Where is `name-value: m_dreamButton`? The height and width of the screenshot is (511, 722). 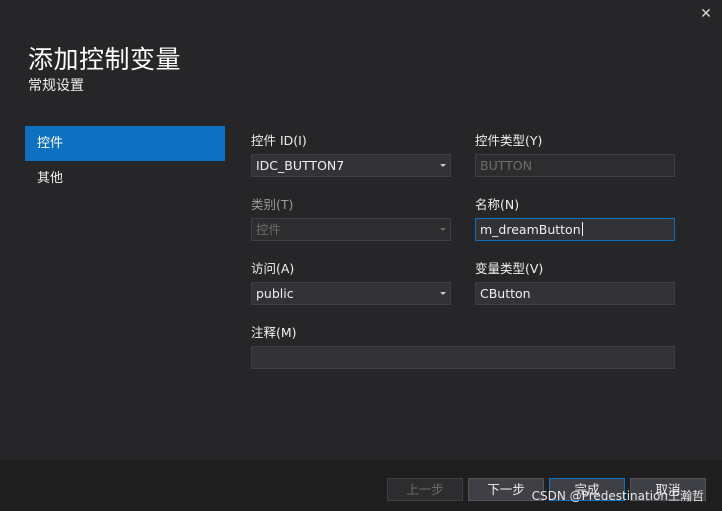 name-value: m_dreamButton is located at coordinates (530, 229).